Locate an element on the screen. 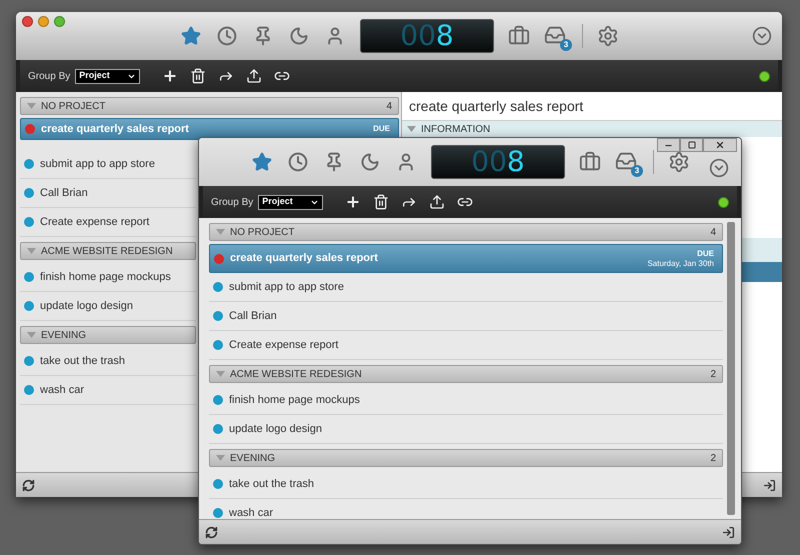 This screenshot has width=800, height=555. scrollbar is located at coordinates (731, 368).